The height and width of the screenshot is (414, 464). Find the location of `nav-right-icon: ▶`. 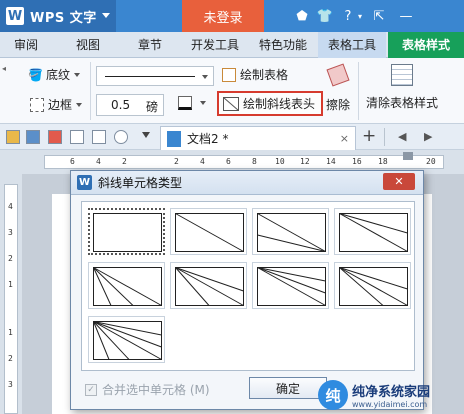

nav-right-icon: ▶ is located at coordinates (428, 136).